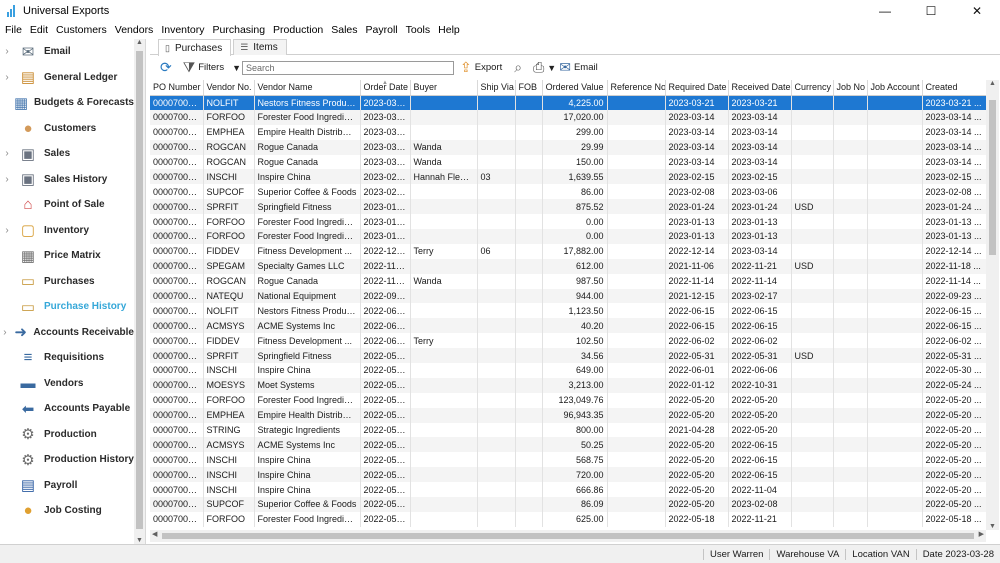  I want to click on column-header-ship-via: Ship Via, so click(496, 88).